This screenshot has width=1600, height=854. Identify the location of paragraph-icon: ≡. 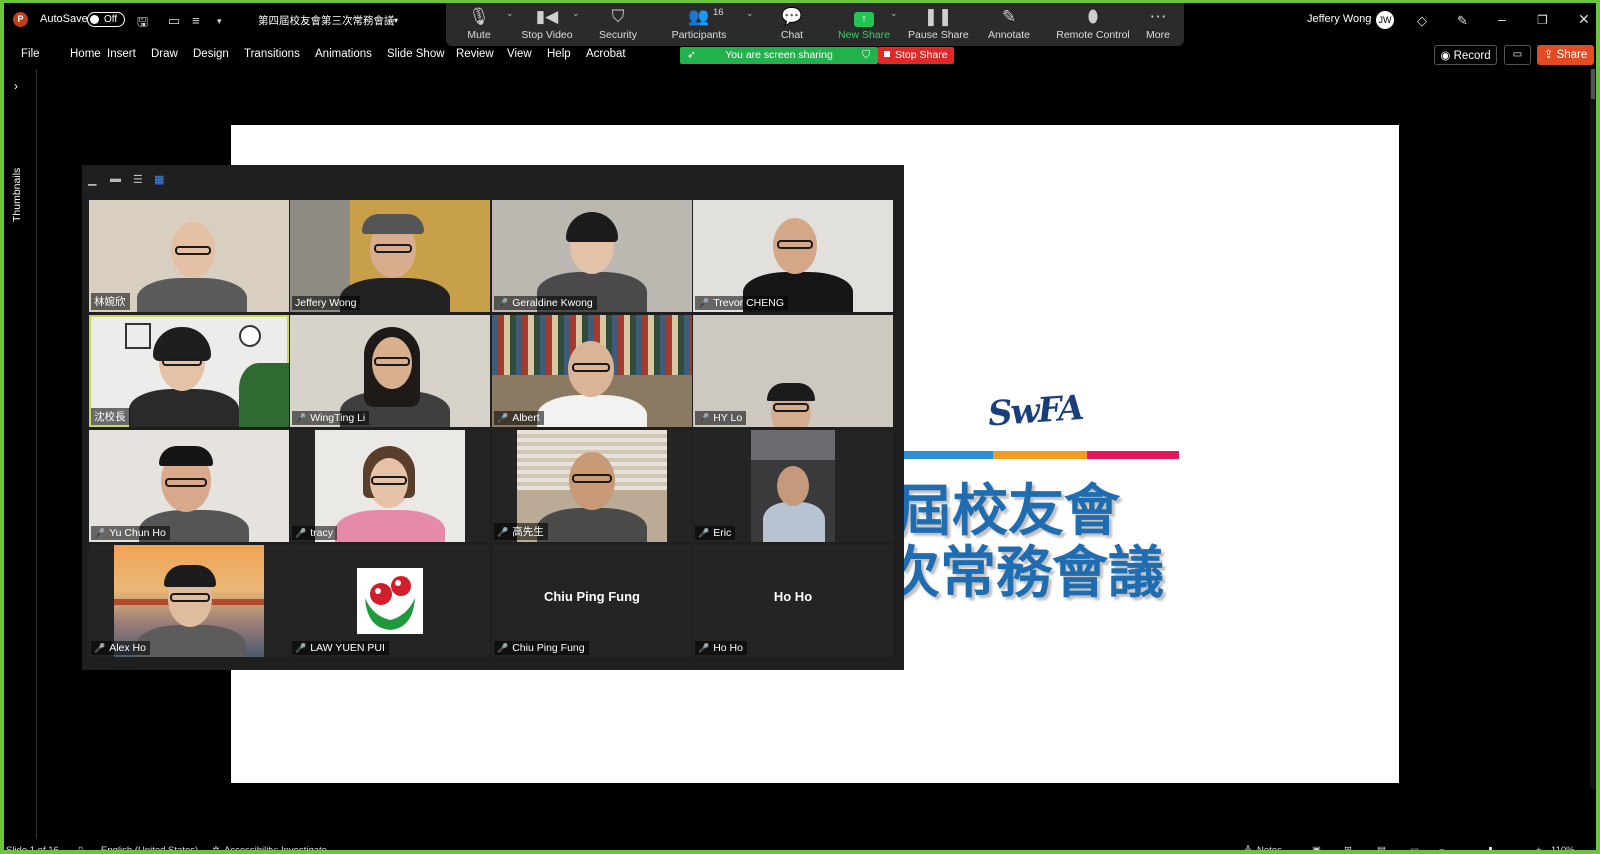
(196, 20).